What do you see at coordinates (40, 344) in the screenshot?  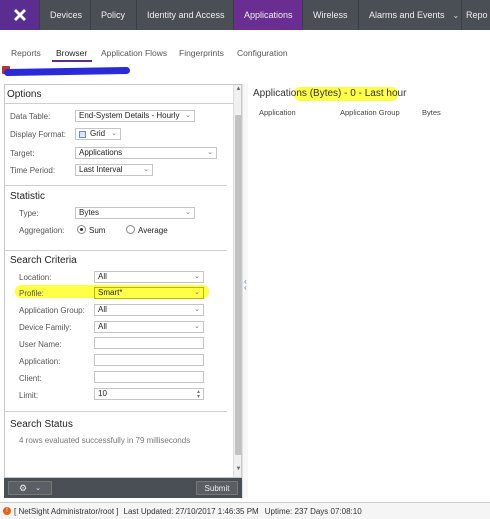 I see `user-name-label: User Name:` at bounding box center [40, 344].